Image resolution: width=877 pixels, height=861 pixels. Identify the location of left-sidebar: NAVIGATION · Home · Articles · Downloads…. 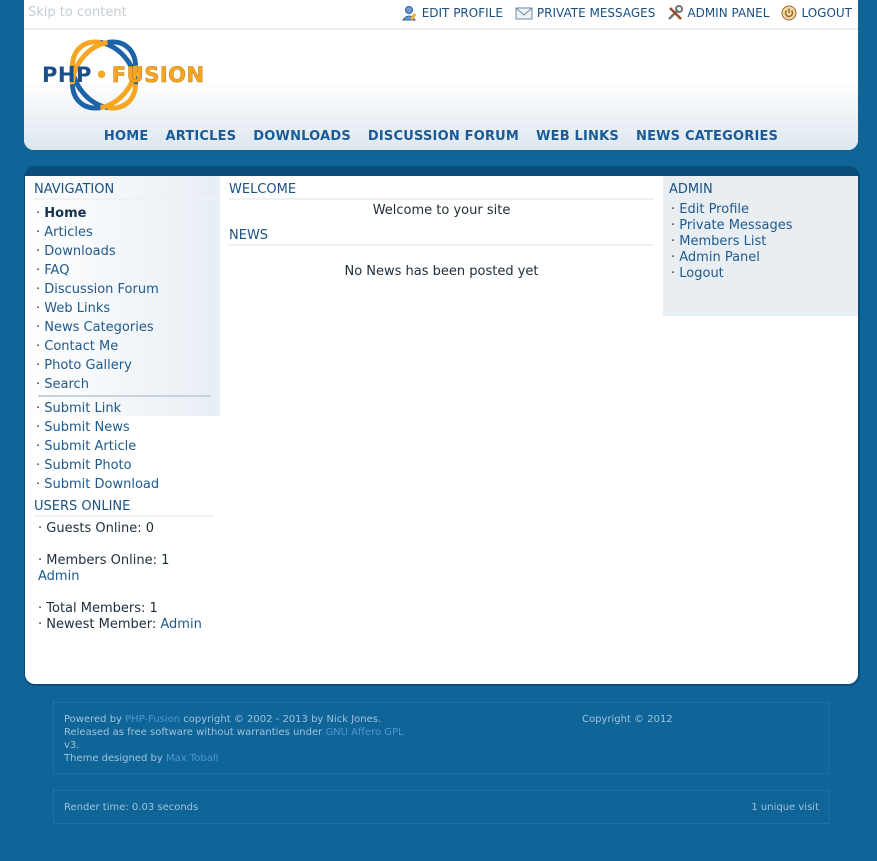
(122, 335).